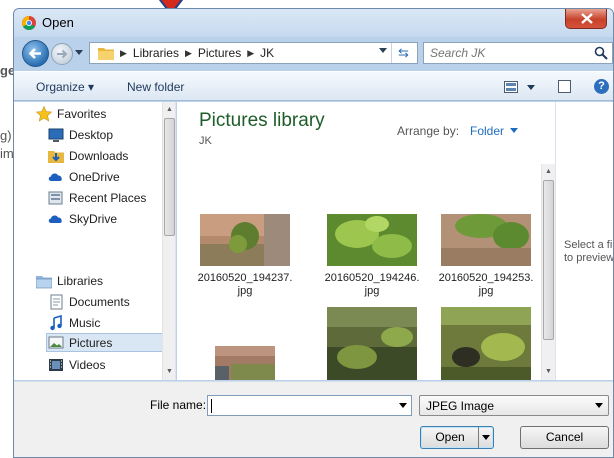 The image size is (614, 458). I want to click on nav-item-downloads: Downloads, so click(88, 155).